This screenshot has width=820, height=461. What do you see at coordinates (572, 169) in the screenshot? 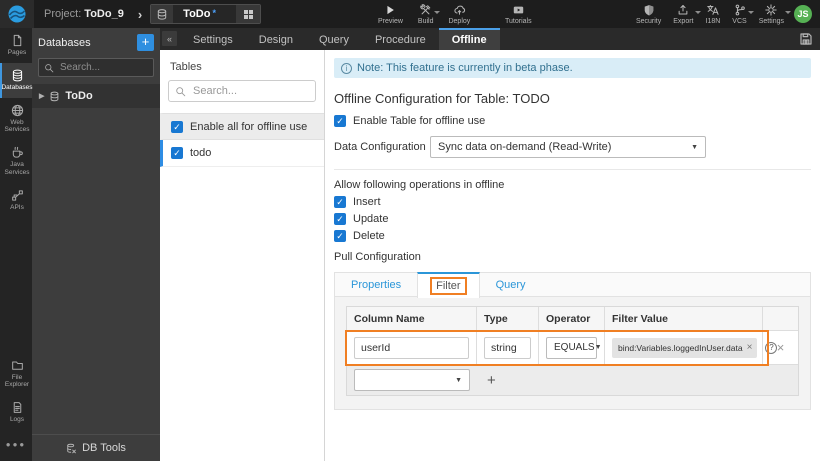
I see `section-divider` at bounding box center [572, 169].